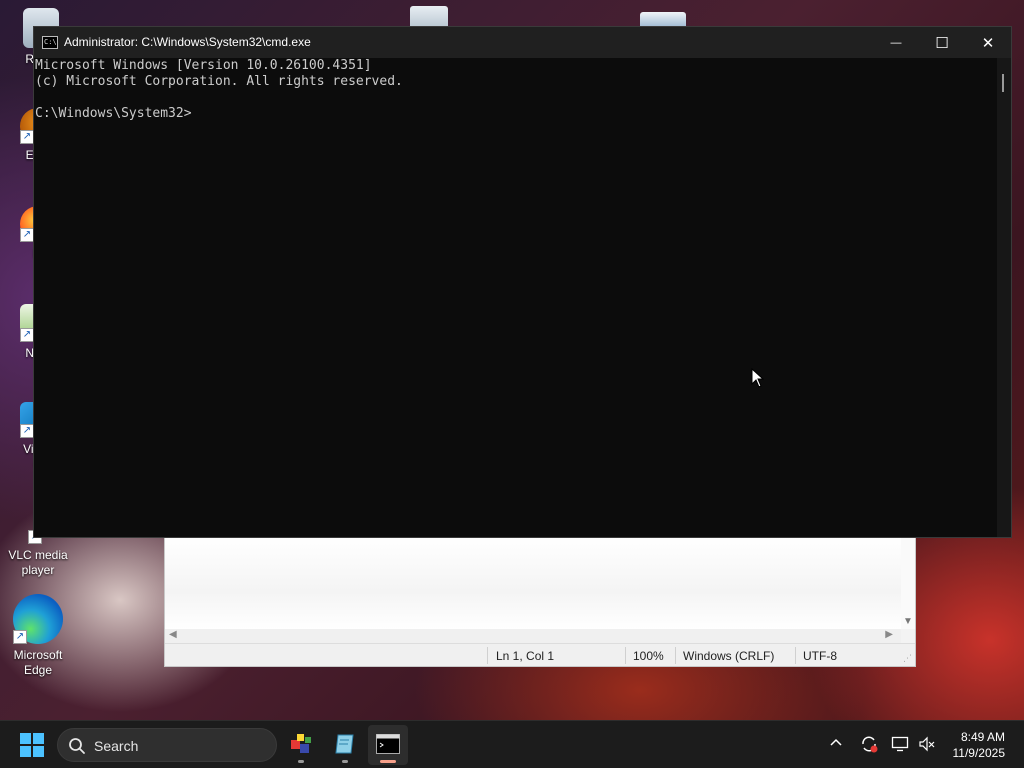 The width and height of the screenshot is (1024, 768). I want to click on minimize-button: —, so click(896, 42).